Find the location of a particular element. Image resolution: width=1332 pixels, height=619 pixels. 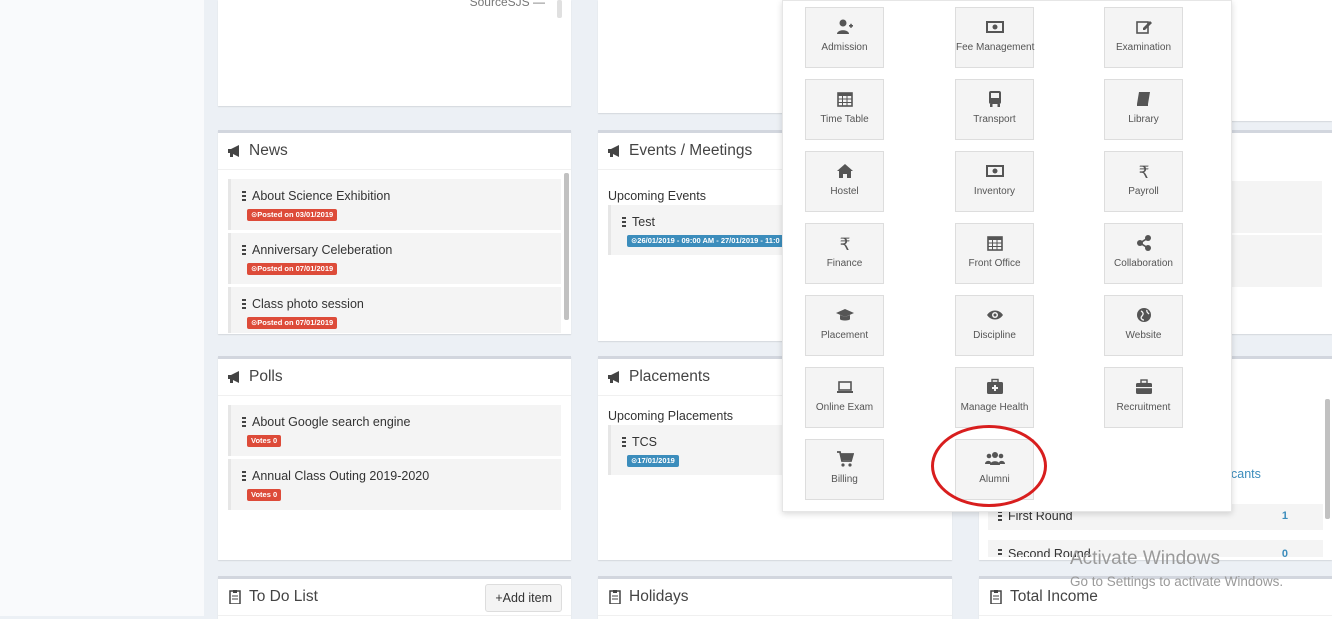

tile-label: Transport is located at coordinates (994, 119).